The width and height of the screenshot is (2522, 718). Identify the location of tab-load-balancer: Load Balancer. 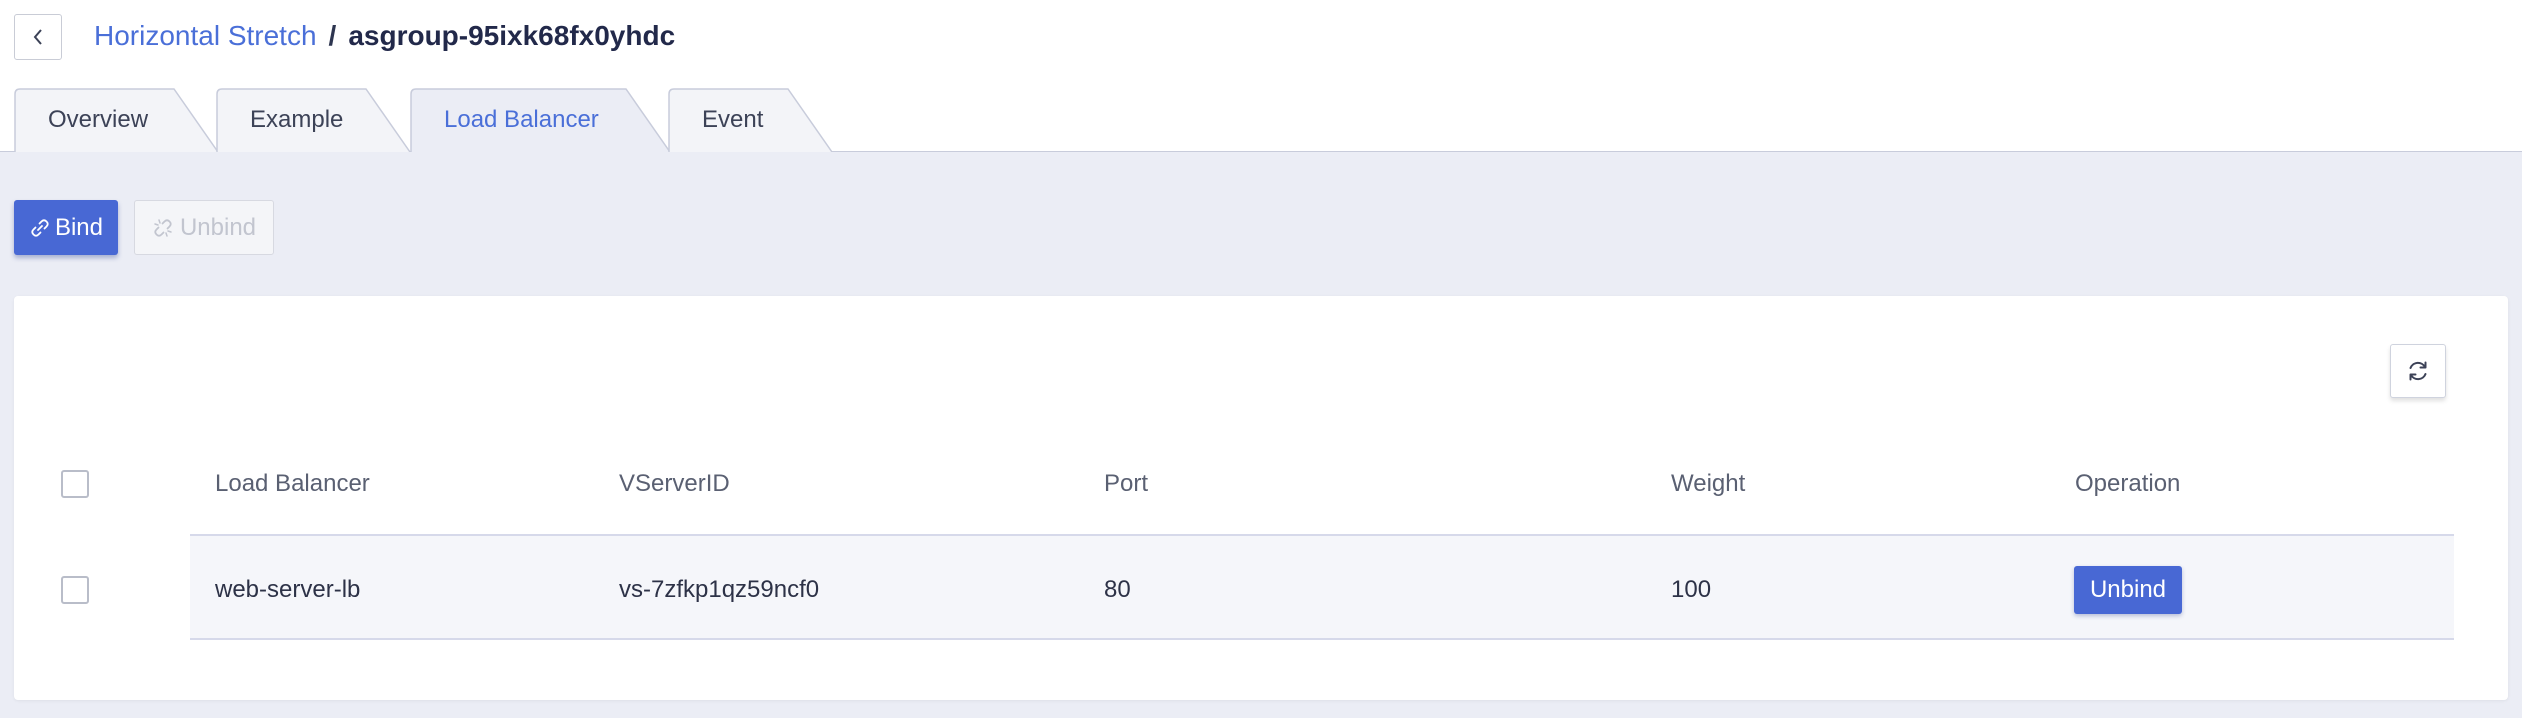
(541, 120).